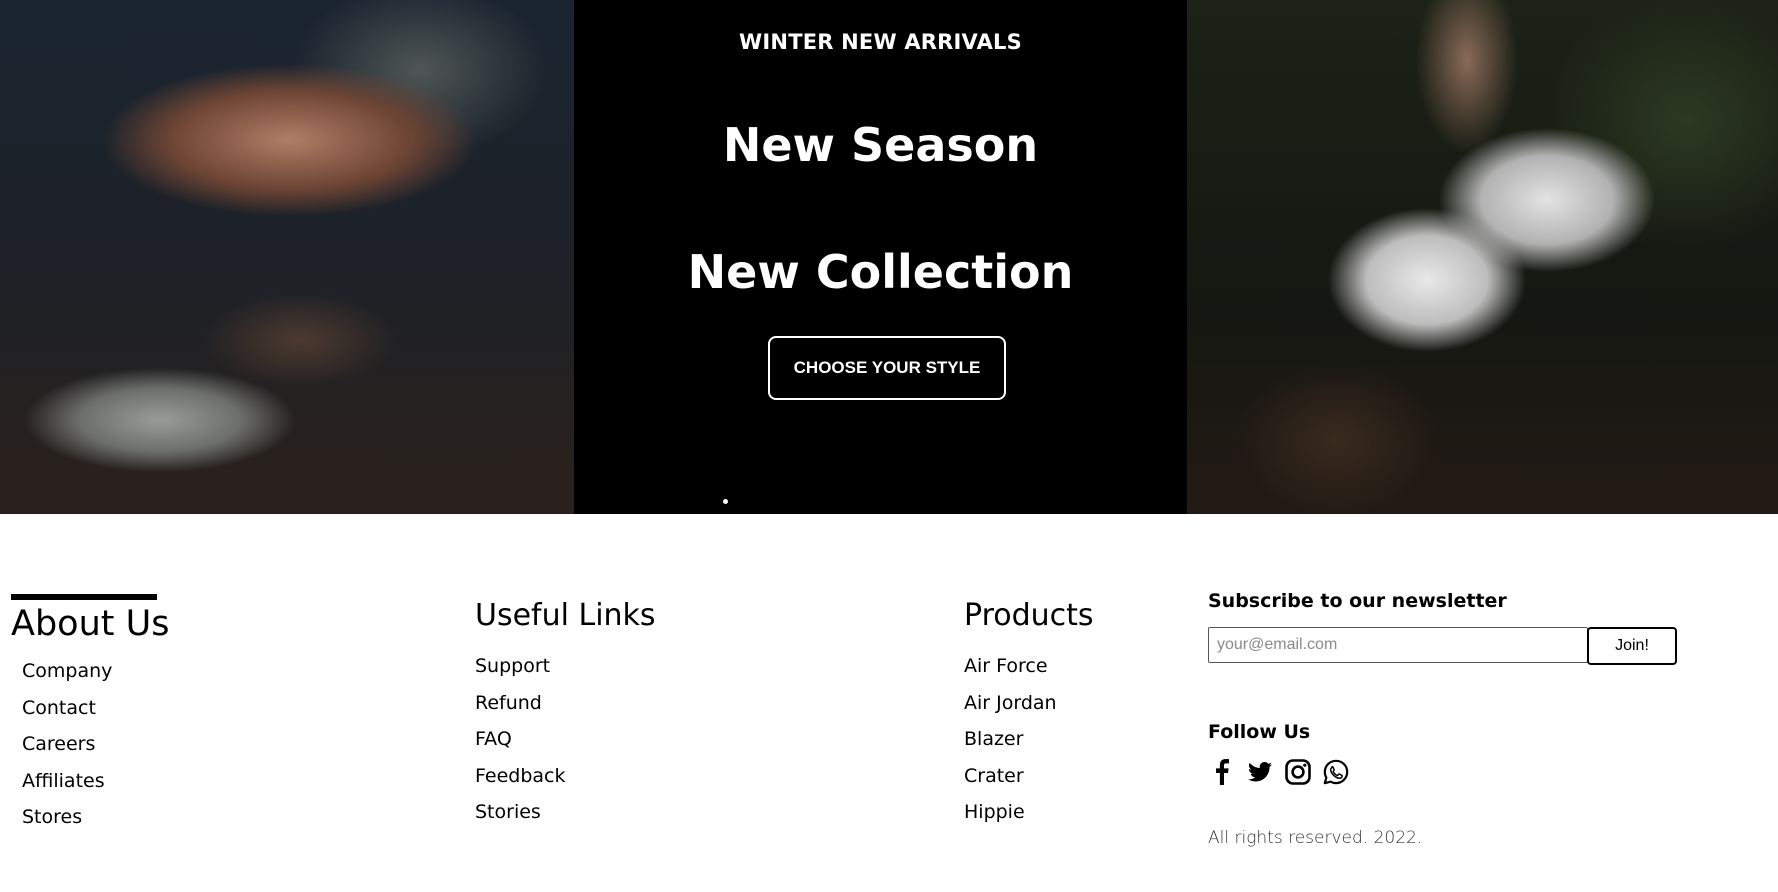 The width and height of the screenshot is (1778, 892). Describe the element at coordinates (1259, 772) in the screenshot. I see `twitter-icon` at that location.